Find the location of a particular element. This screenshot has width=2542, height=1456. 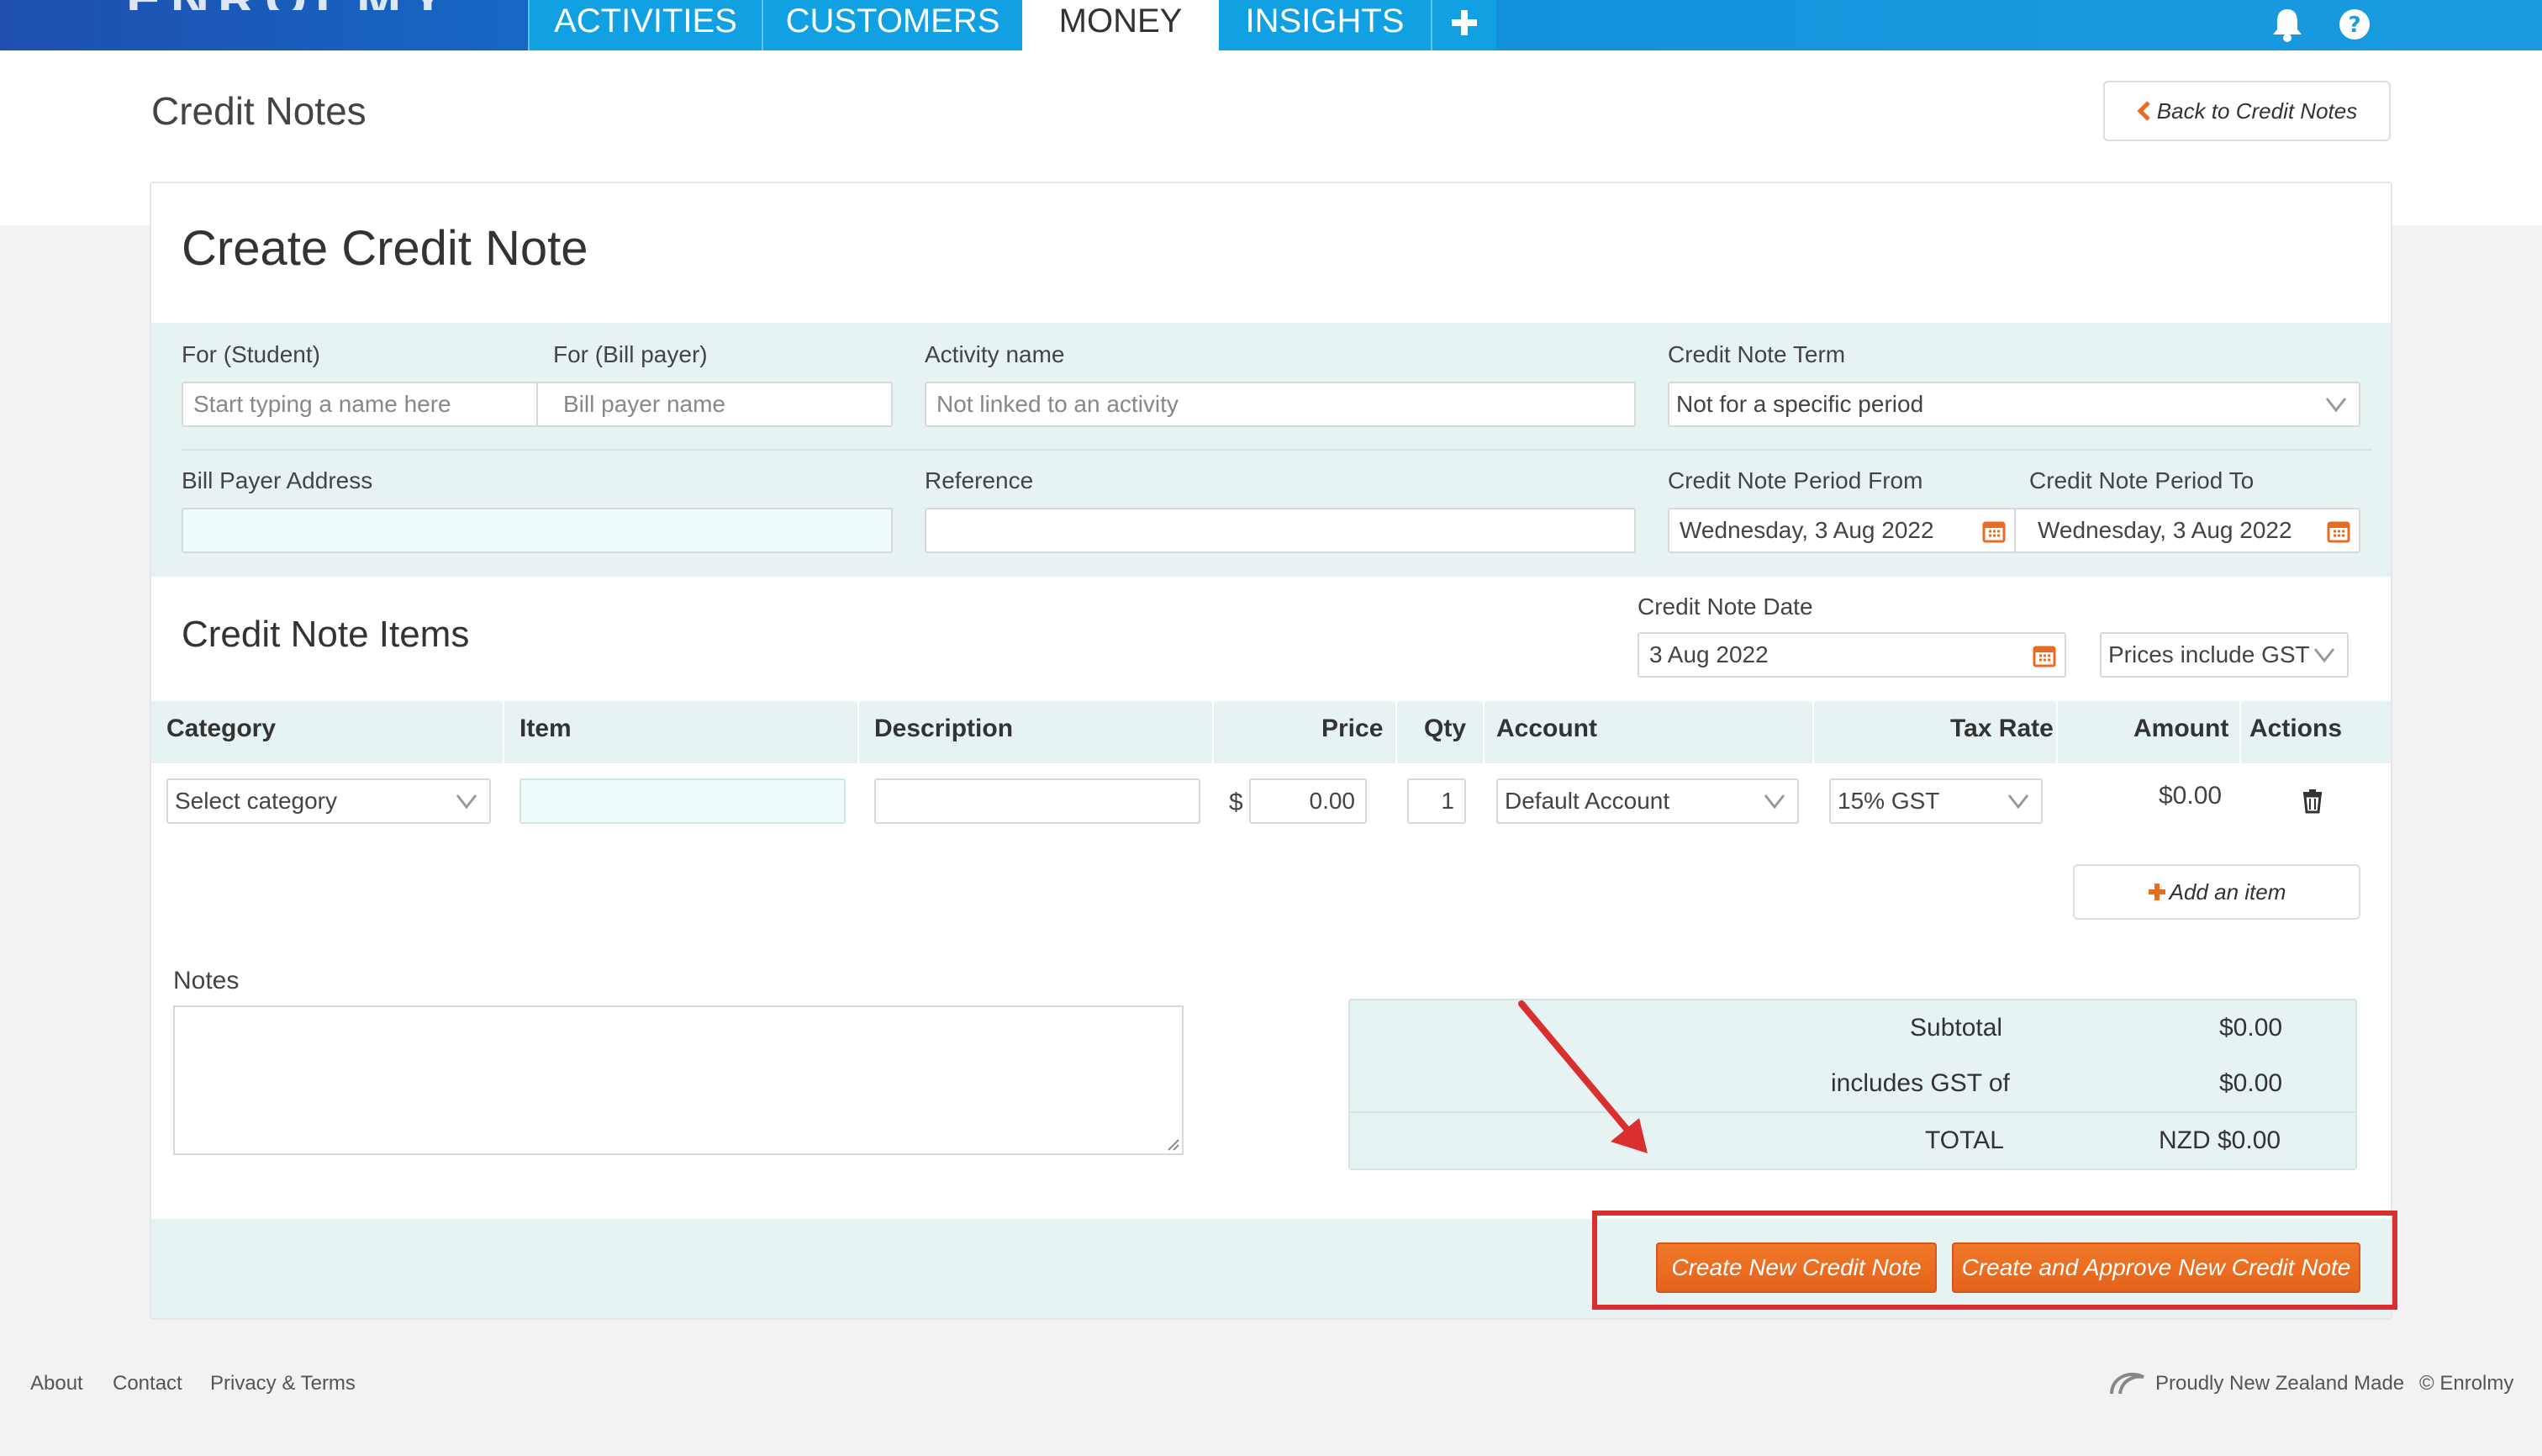

add-item-button: Add an item is located at coordinates (2216, 892).